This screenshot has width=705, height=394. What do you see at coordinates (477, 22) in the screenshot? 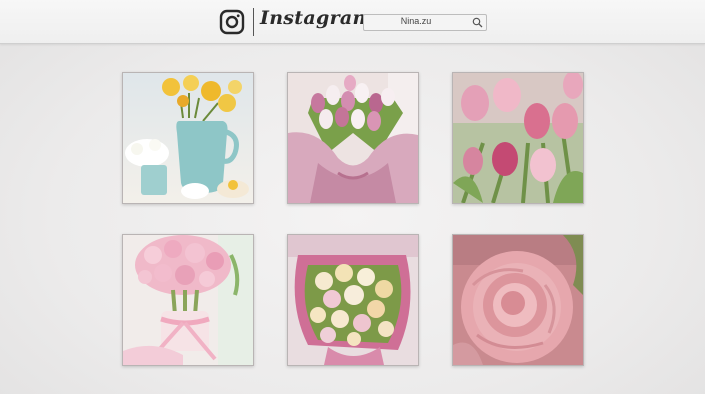
I see `search-icon` at bounding box center [477, 22].